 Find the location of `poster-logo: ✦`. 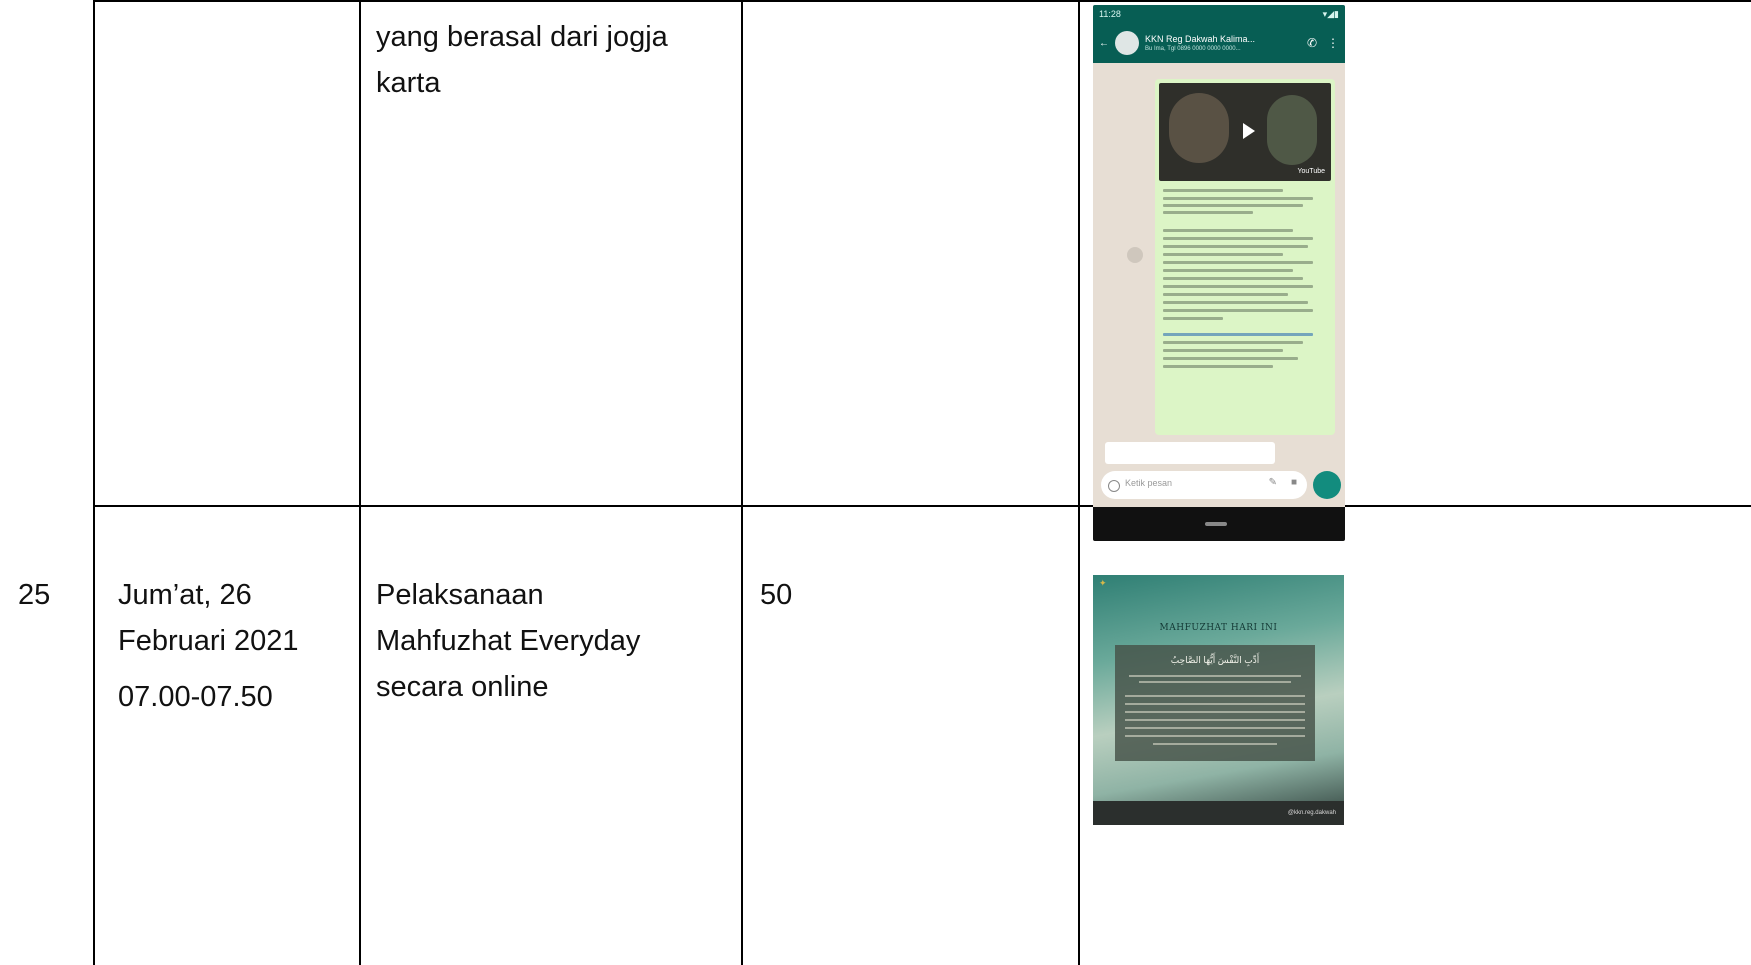

poster-logo: ✦ is located at coordinates (1103, 584).